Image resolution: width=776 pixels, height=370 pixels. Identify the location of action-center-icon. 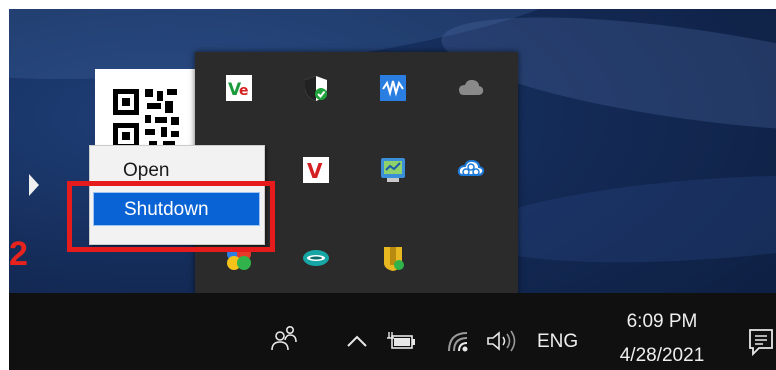
(760, 342).